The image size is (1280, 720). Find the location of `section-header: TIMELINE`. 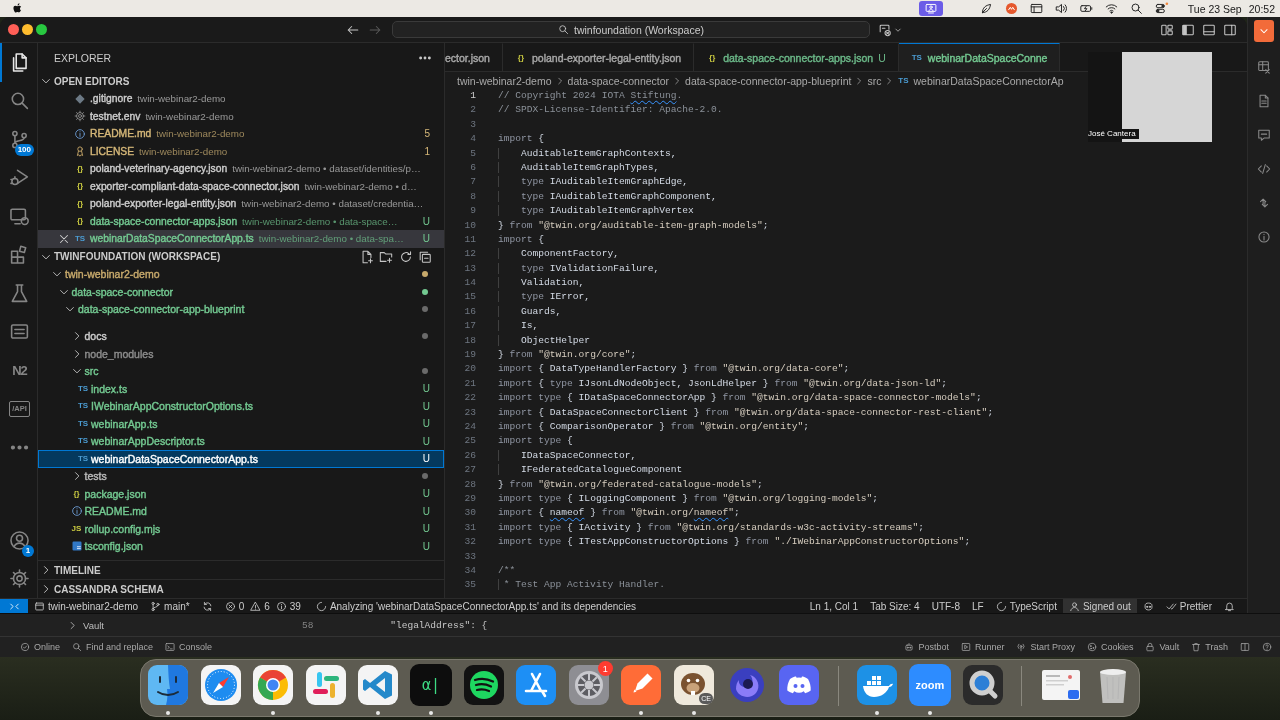

section-header: TIMELINE is located at coordinates (69, 570).